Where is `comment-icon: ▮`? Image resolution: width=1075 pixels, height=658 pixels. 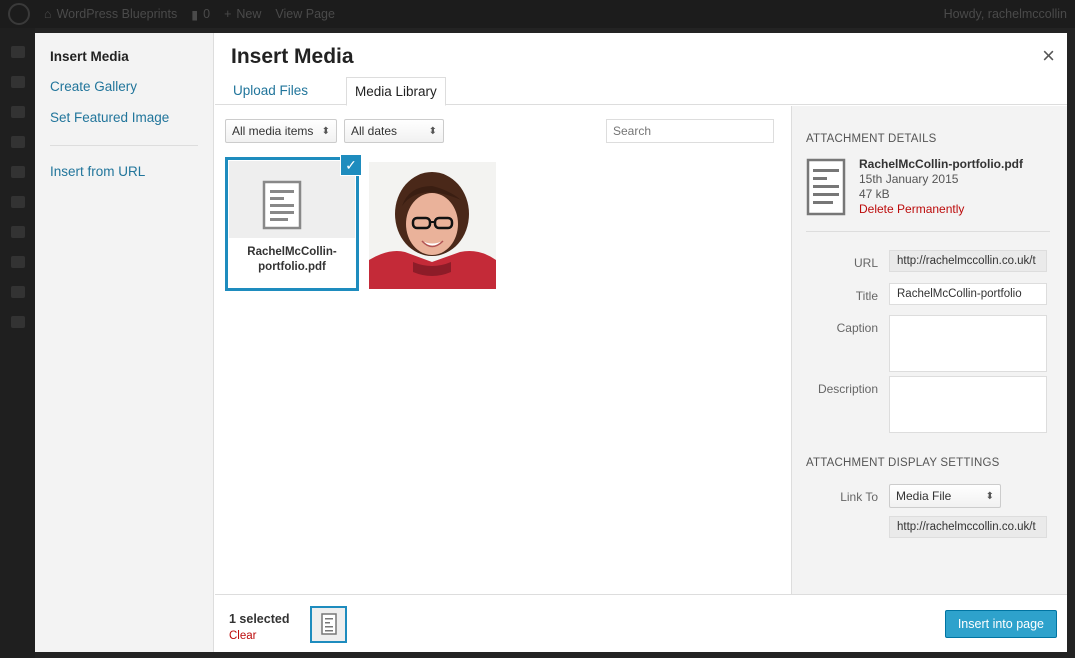 comment-icon: ▮ is located at coordinates (195, 14).